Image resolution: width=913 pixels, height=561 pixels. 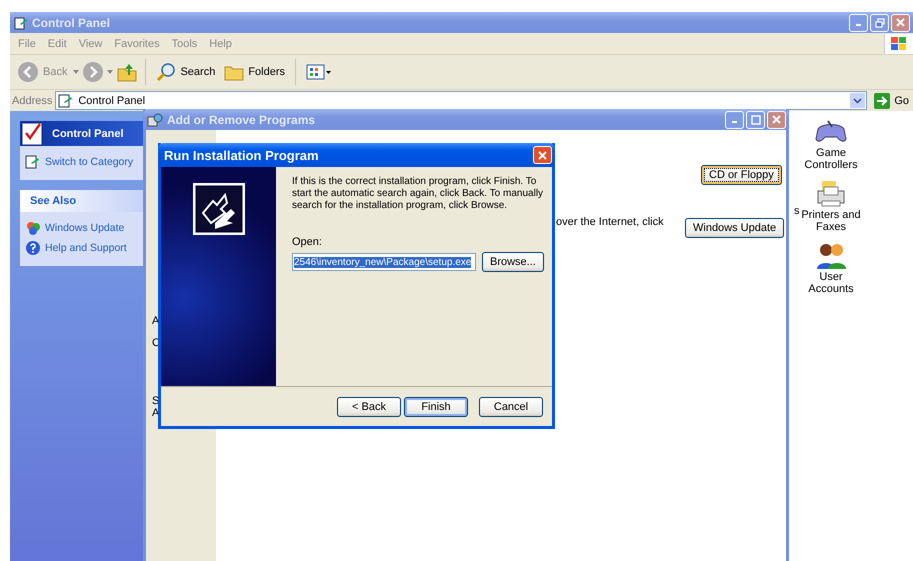 I want to click on maximize-icon, so click(x=755, y=119).